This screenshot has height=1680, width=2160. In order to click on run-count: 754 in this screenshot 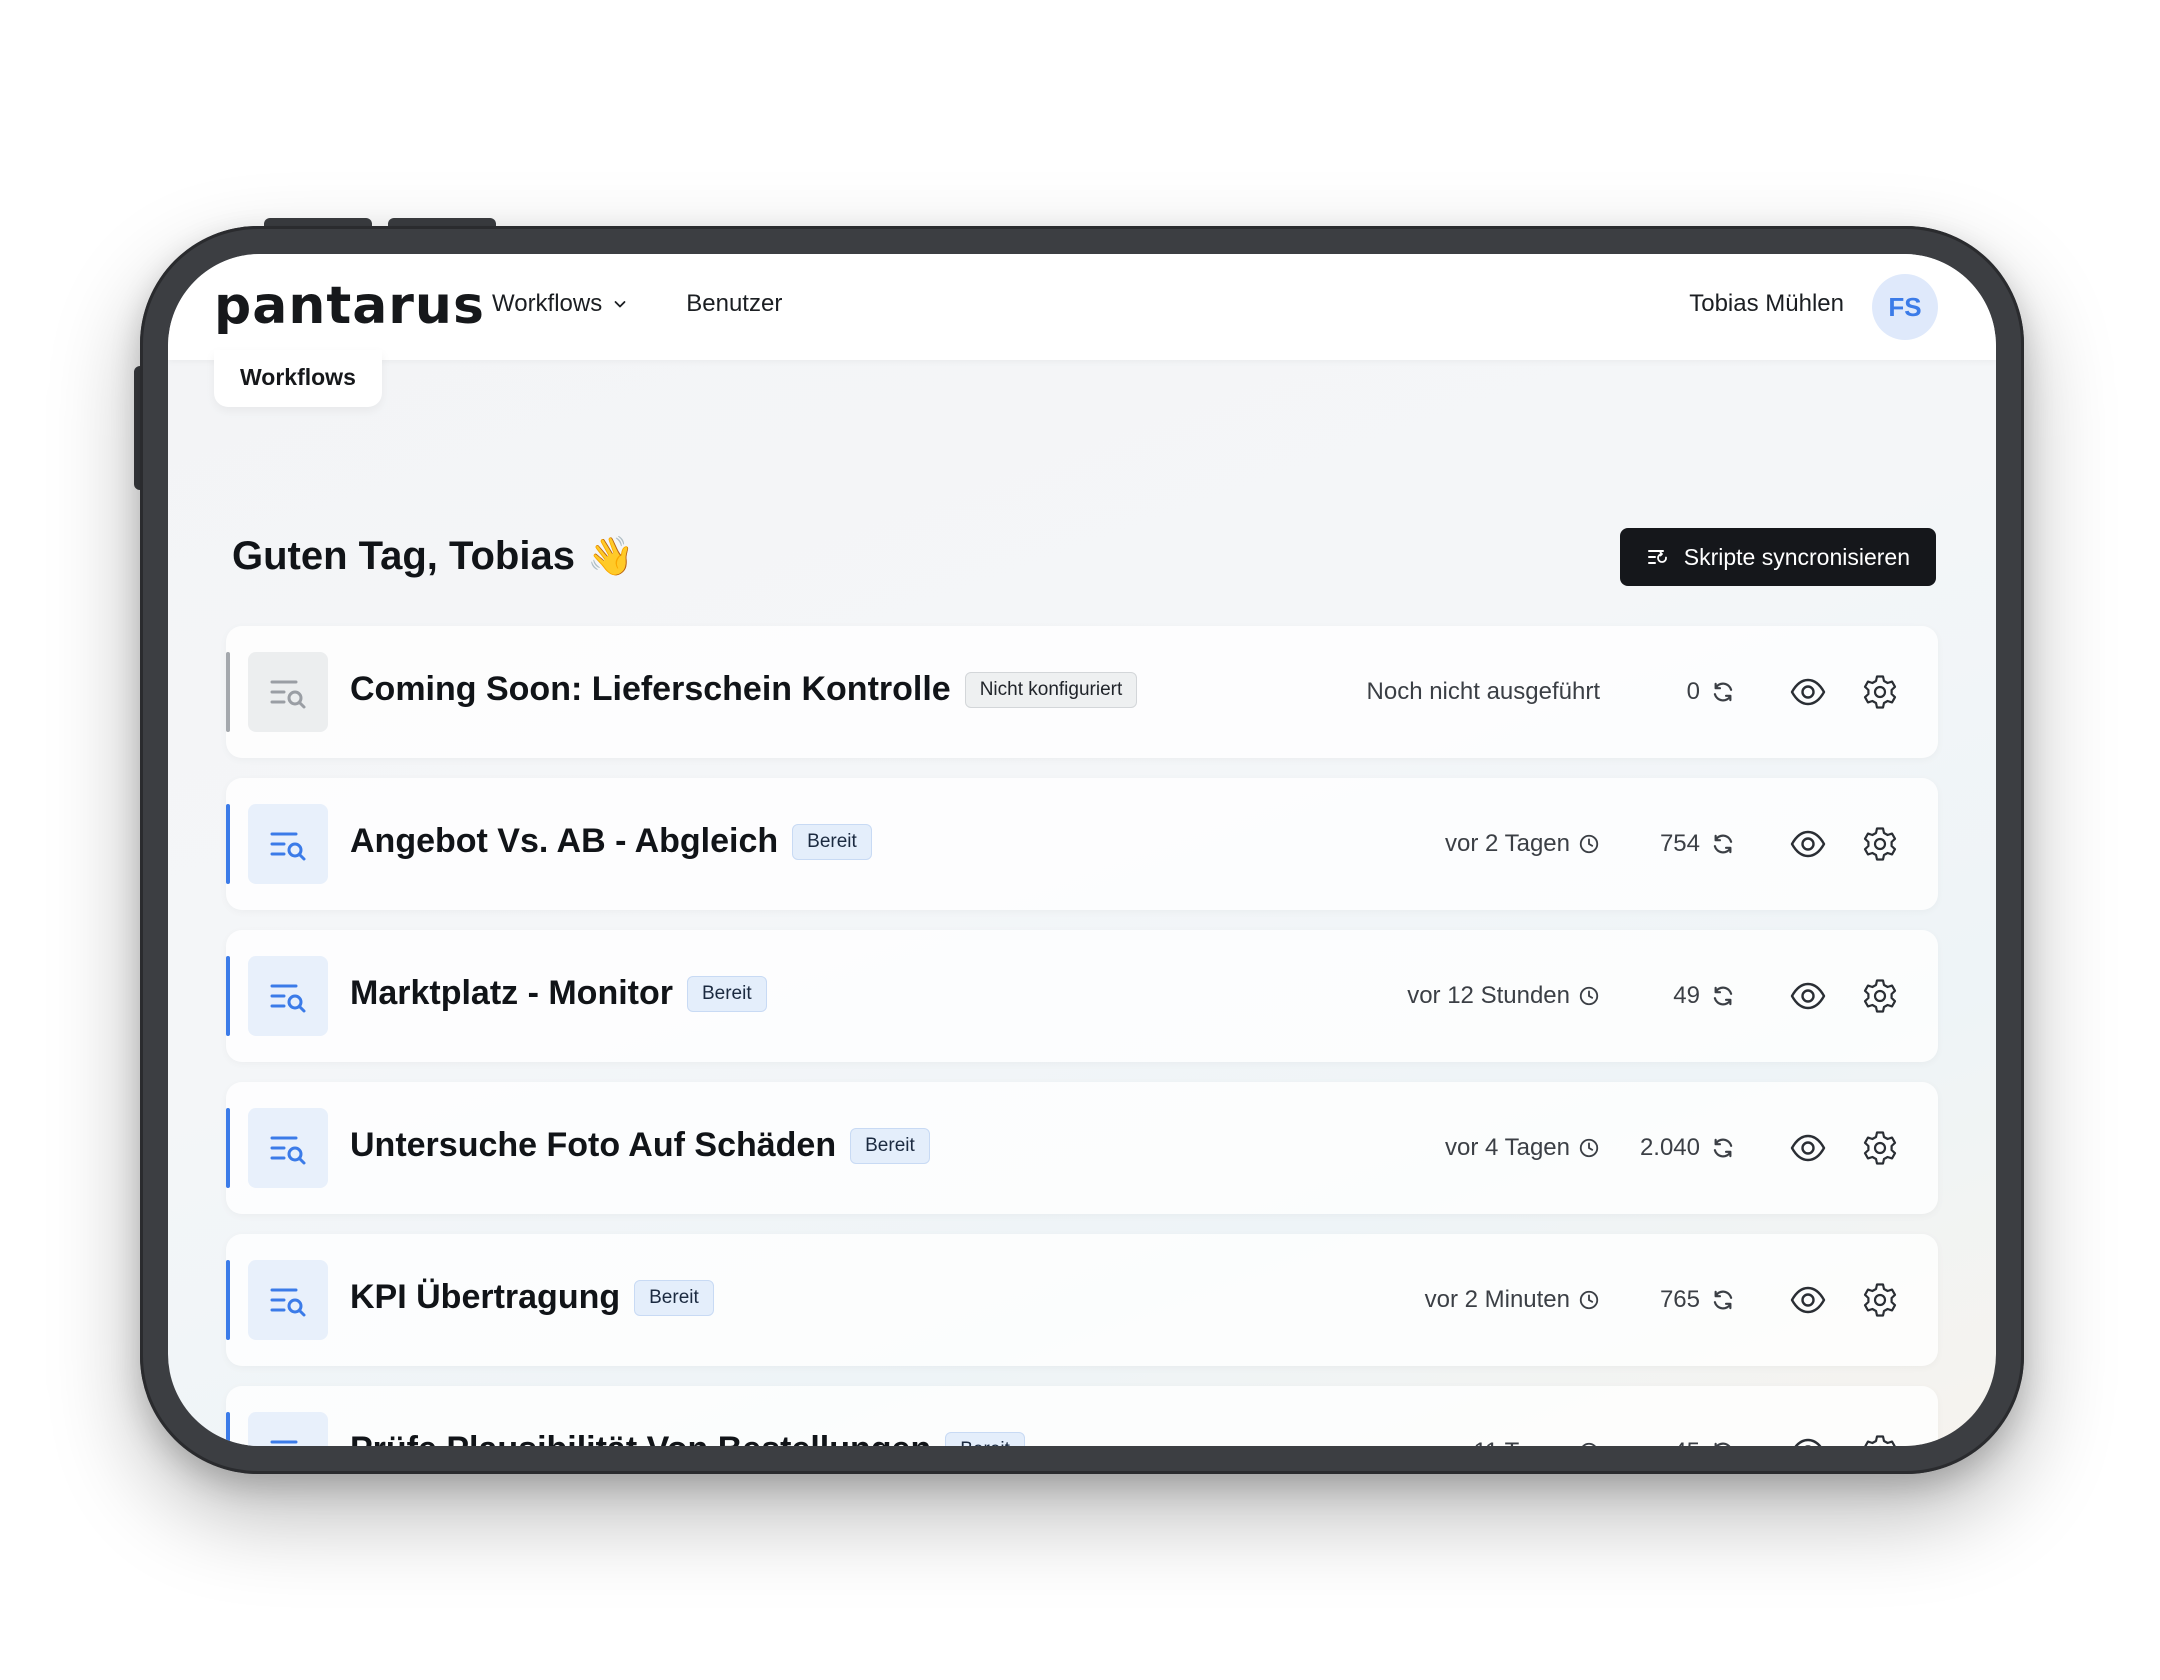, I will do `click(1668, 844)`.